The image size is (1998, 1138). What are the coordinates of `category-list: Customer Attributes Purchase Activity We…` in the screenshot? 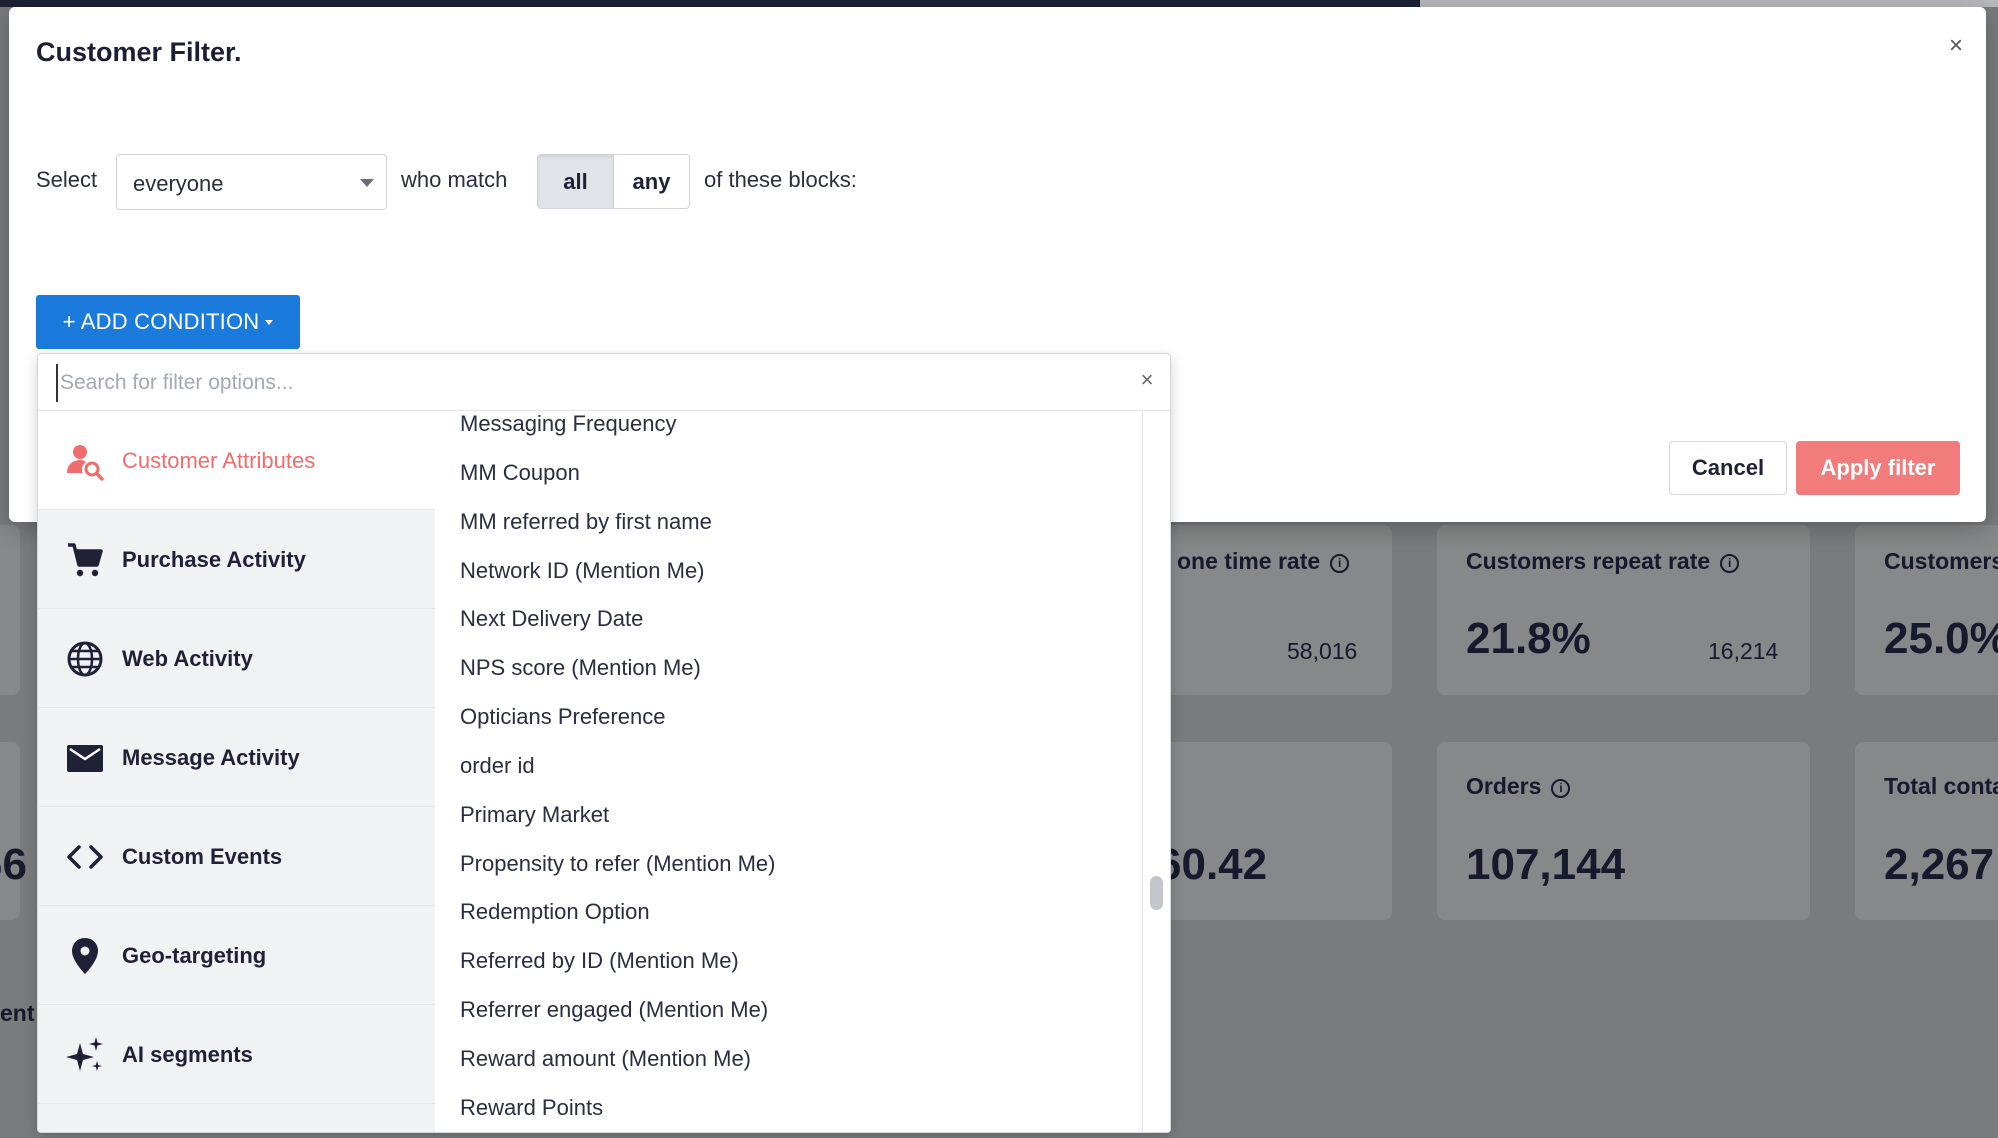 It's located at (236, 771).